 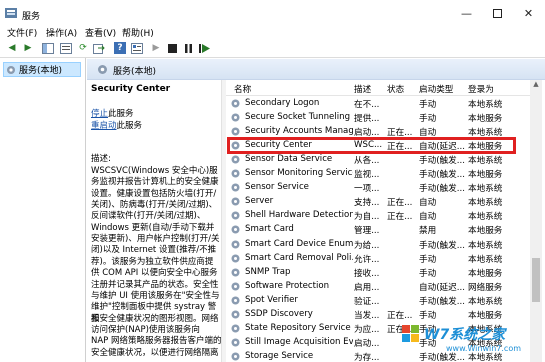 What do you see at coordinates (536, 221) in the screenshot?
I see `vertical-scrollbar: ▲` at bounding box center [536, 221].